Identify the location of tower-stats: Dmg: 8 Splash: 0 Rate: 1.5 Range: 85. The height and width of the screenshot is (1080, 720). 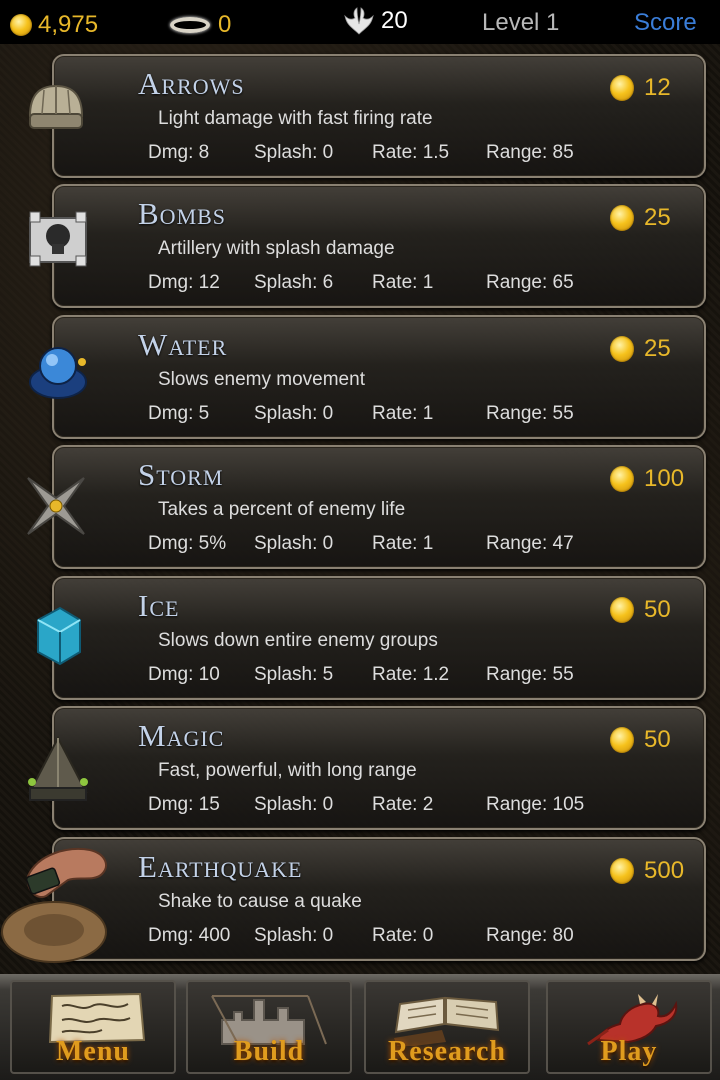
(418, 155).